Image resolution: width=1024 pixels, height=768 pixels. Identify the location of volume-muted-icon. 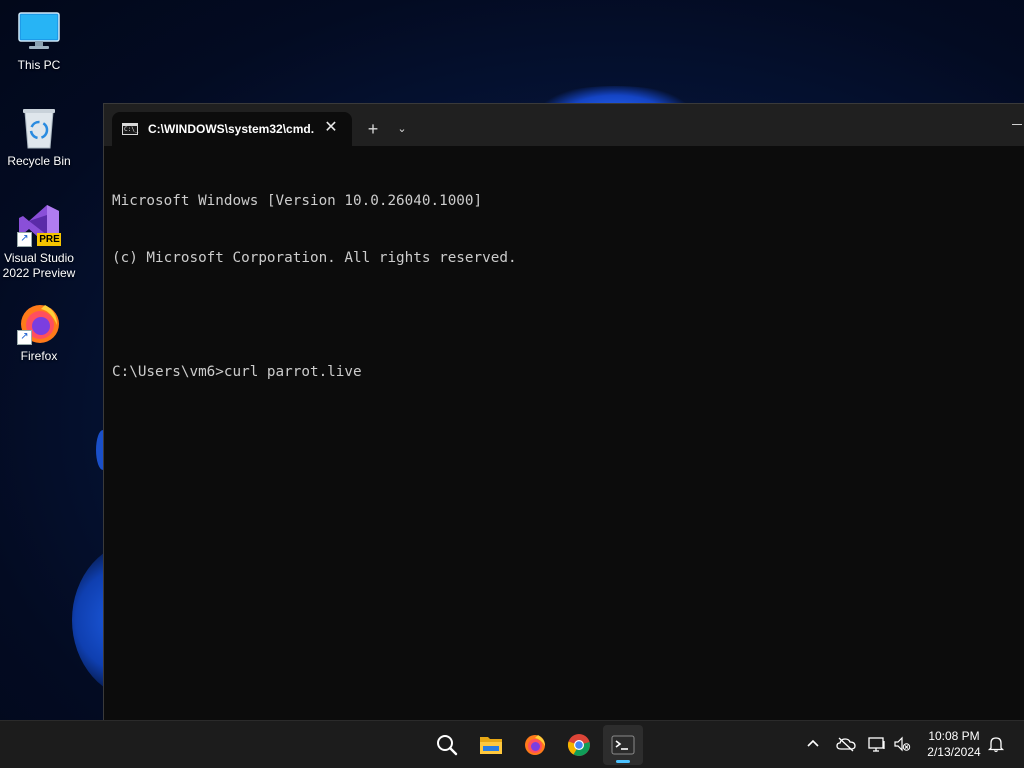
(902, 744).